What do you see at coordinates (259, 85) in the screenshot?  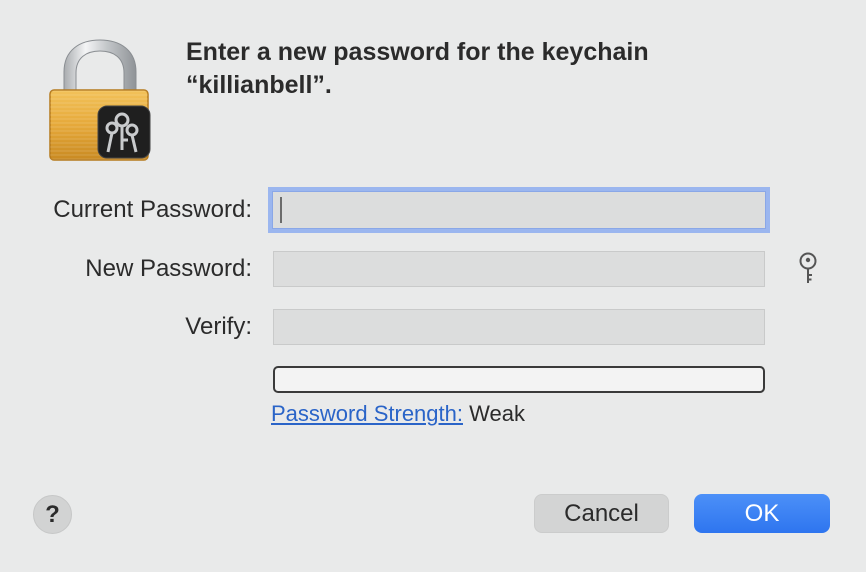 I see `dialog-title-line2: “killianbell”.` at bounding box center [259, 85].